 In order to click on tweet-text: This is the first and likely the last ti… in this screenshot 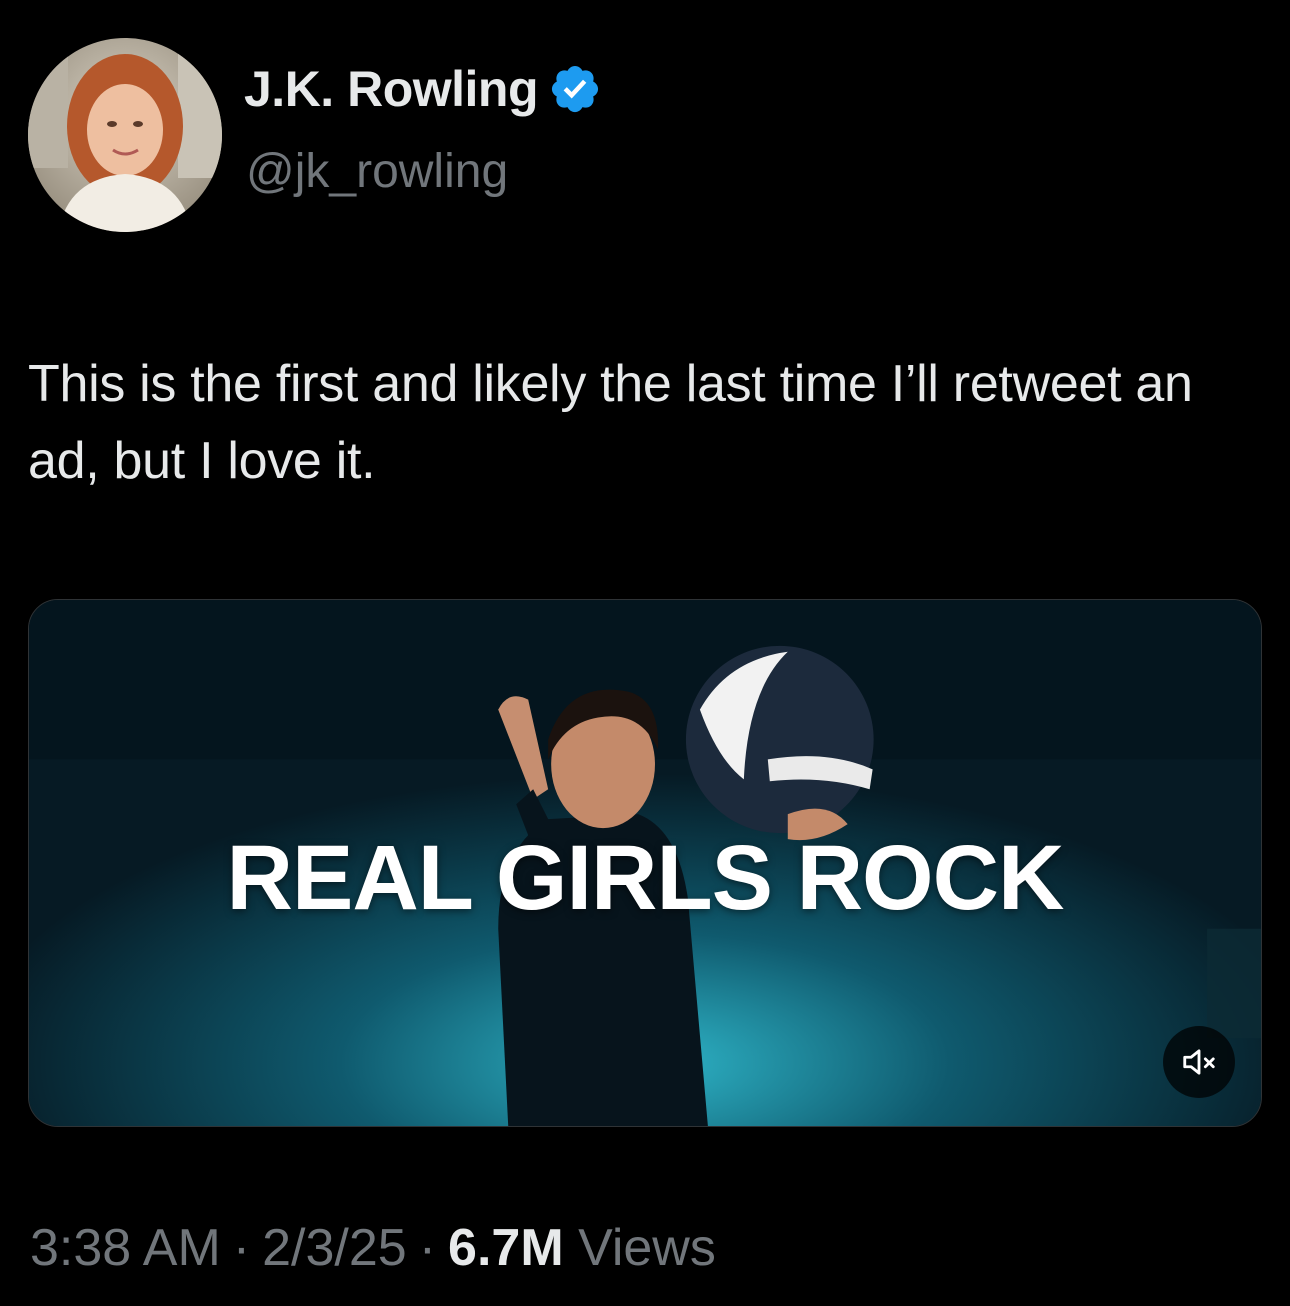, I will do `click(610, 422)`.